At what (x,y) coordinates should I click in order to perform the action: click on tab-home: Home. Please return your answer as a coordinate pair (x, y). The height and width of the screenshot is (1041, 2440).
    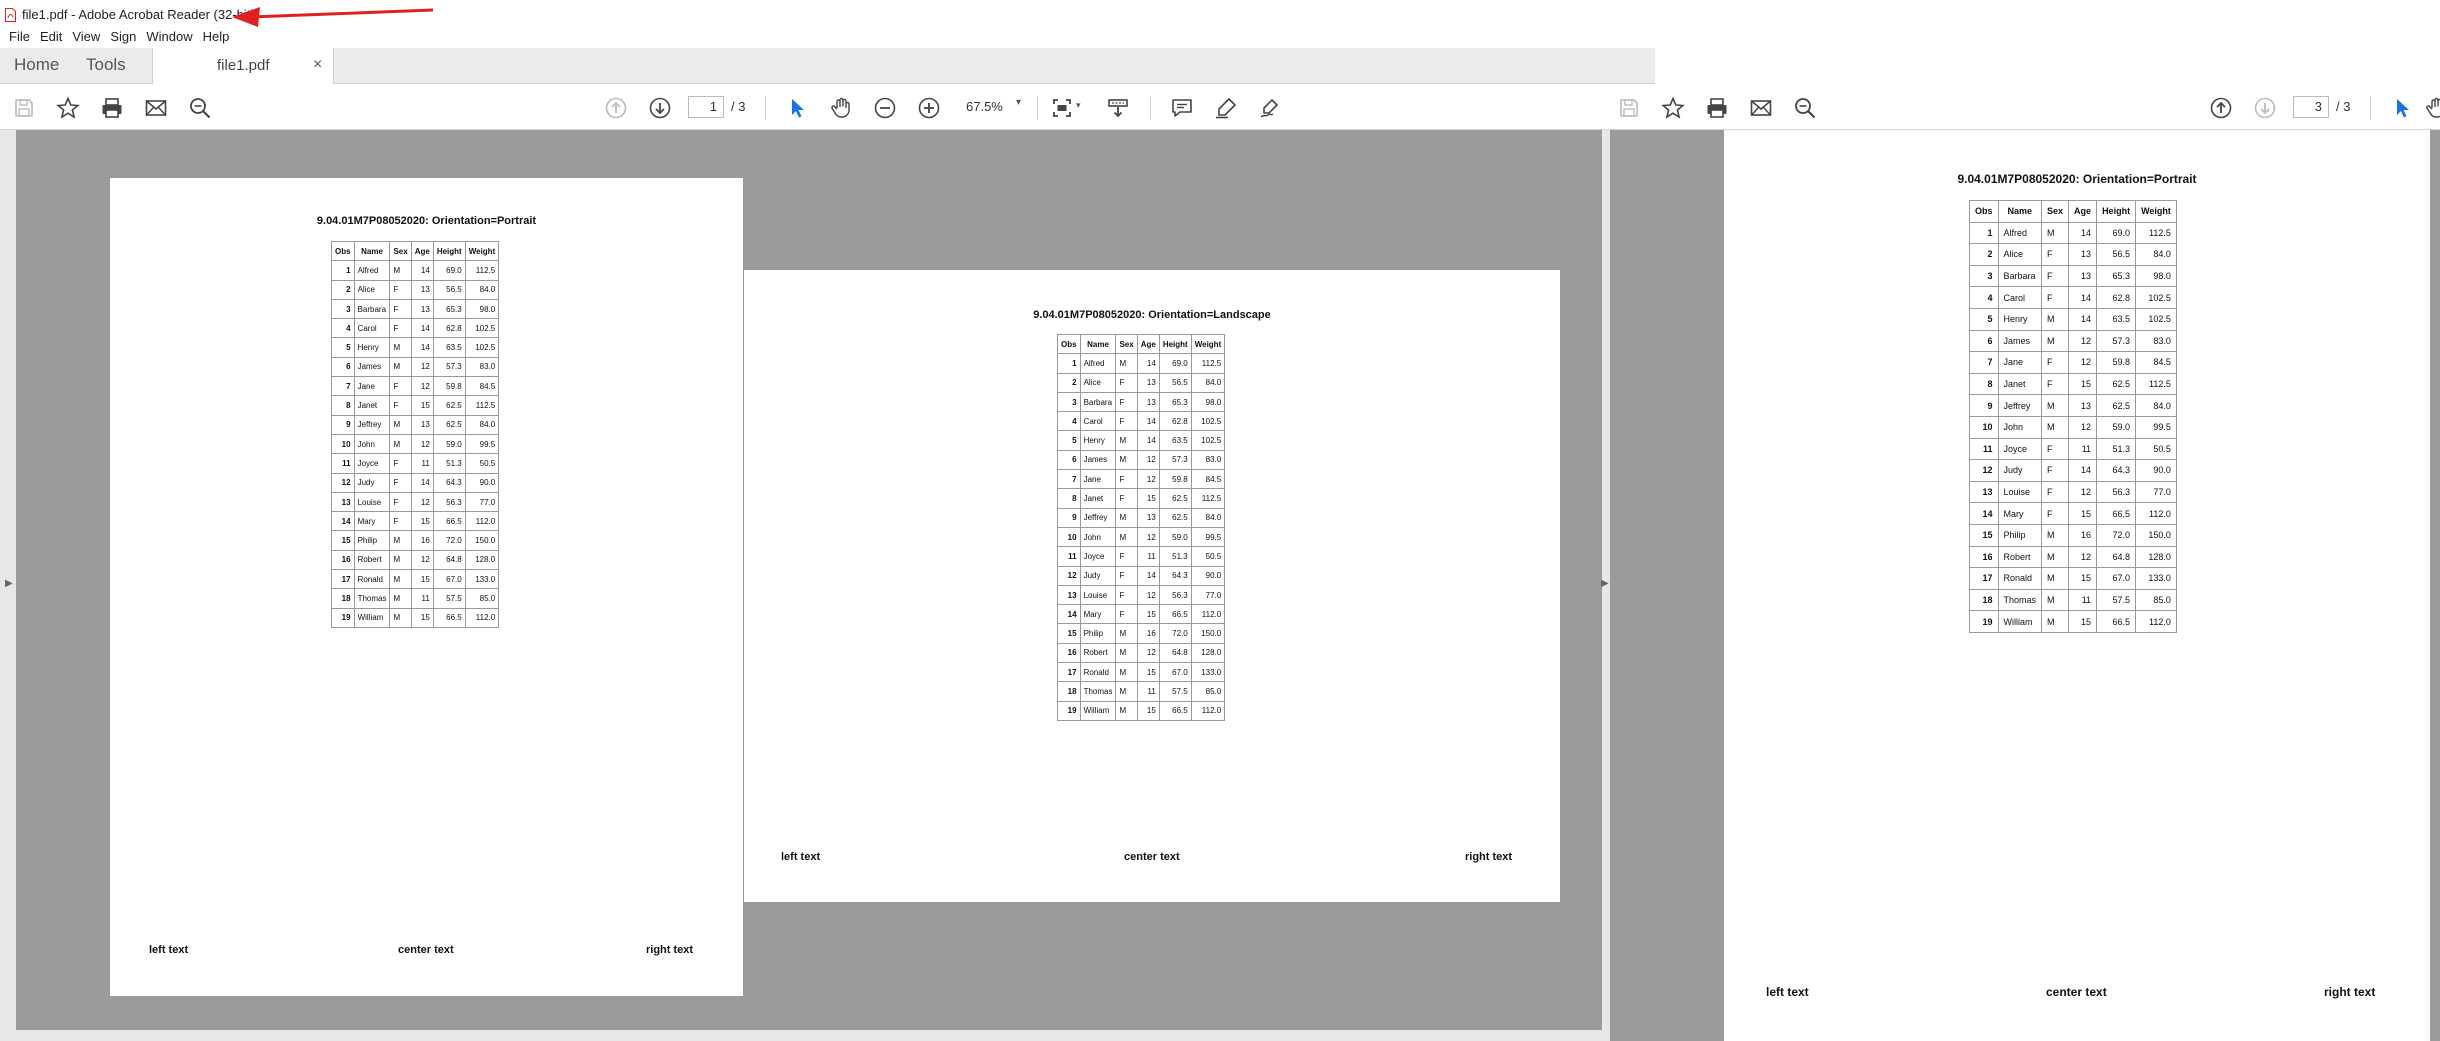
    Looking at the image, I should click on (36, 65).